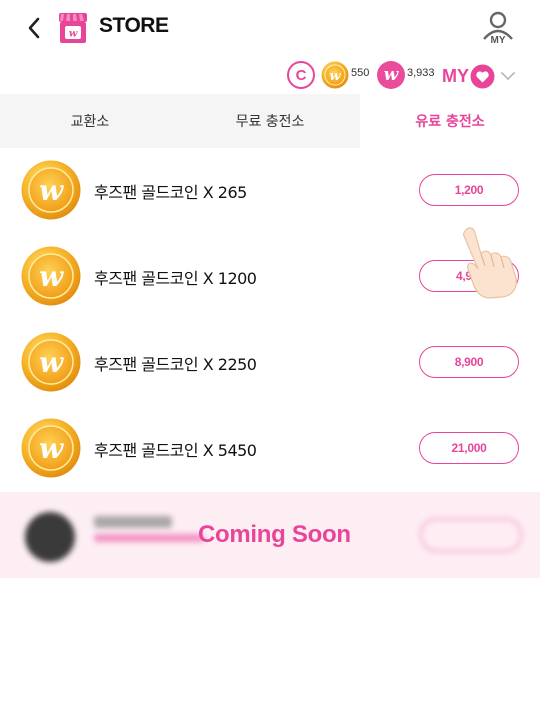 Image resolution: width=540 pixels, height=710 pixels. Describe the element at coordinates (274, 534) in the screenshot. I see `coming-soon-label: Coming Soon` at that location.